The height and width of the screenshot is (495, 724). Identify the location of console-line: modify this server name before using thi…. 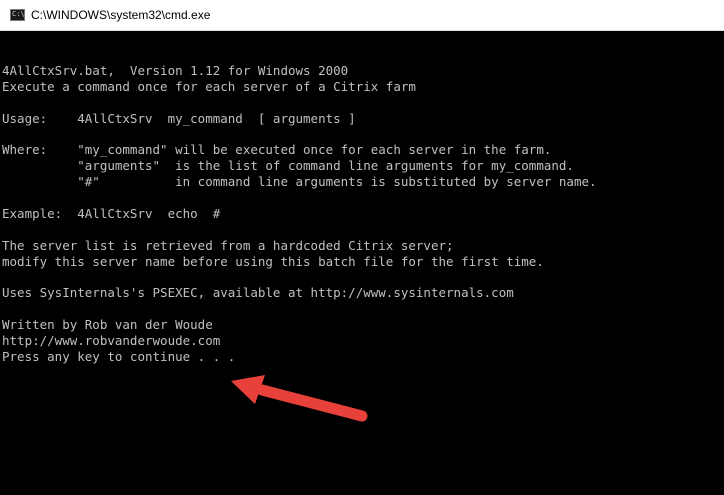
(273, 261).